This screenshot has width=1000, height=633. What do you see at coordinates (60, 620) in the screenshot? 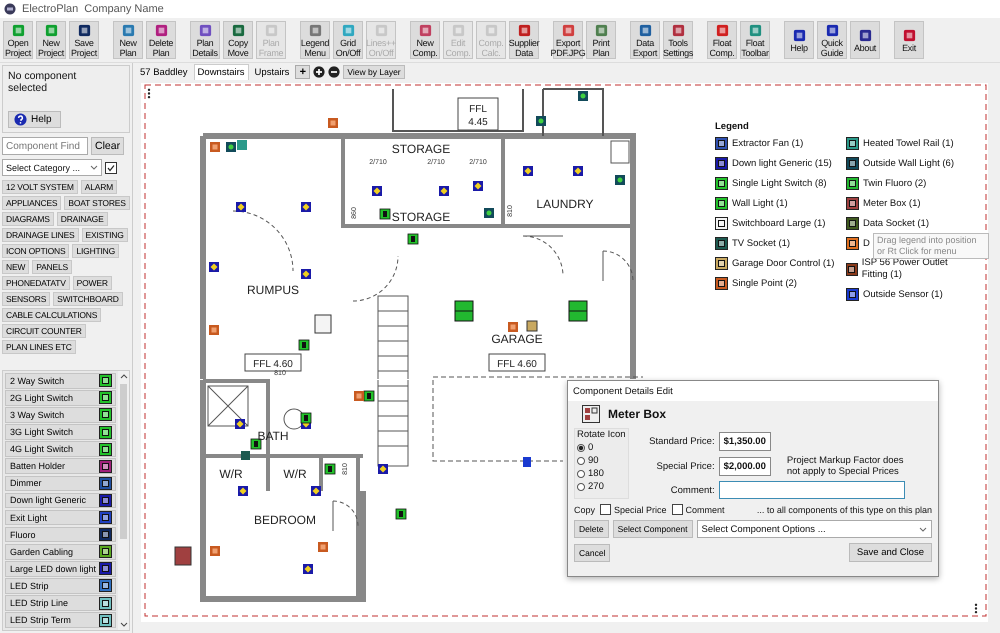
I see `component-item: LED Strip Term` at bounding box center [60, 620].